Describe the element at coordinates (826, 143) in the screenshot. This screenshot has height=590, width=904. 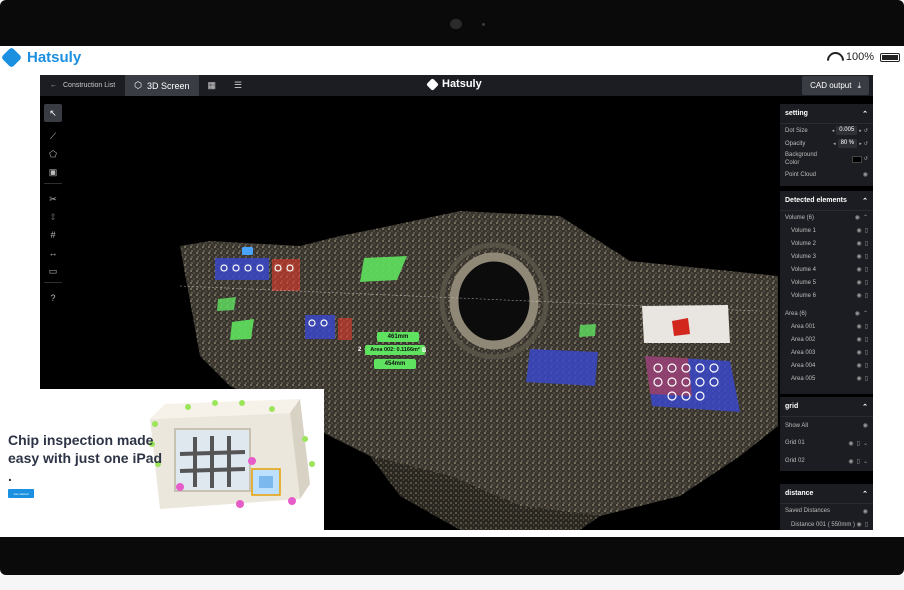
I see `opacity-row: Opacity ◂ 80 % ▸ ↺` at that location.